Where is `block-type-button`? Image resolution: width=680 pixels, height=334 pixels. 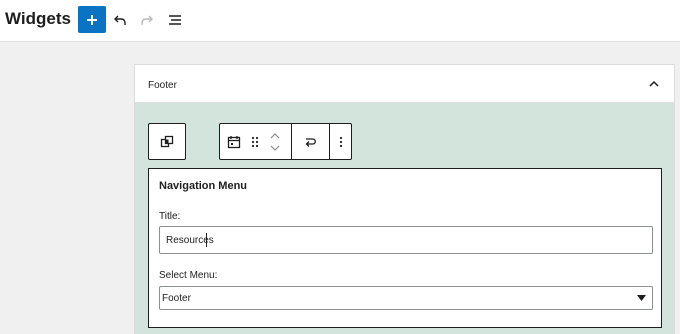 block-type-button is located at coordinates (234, 142).